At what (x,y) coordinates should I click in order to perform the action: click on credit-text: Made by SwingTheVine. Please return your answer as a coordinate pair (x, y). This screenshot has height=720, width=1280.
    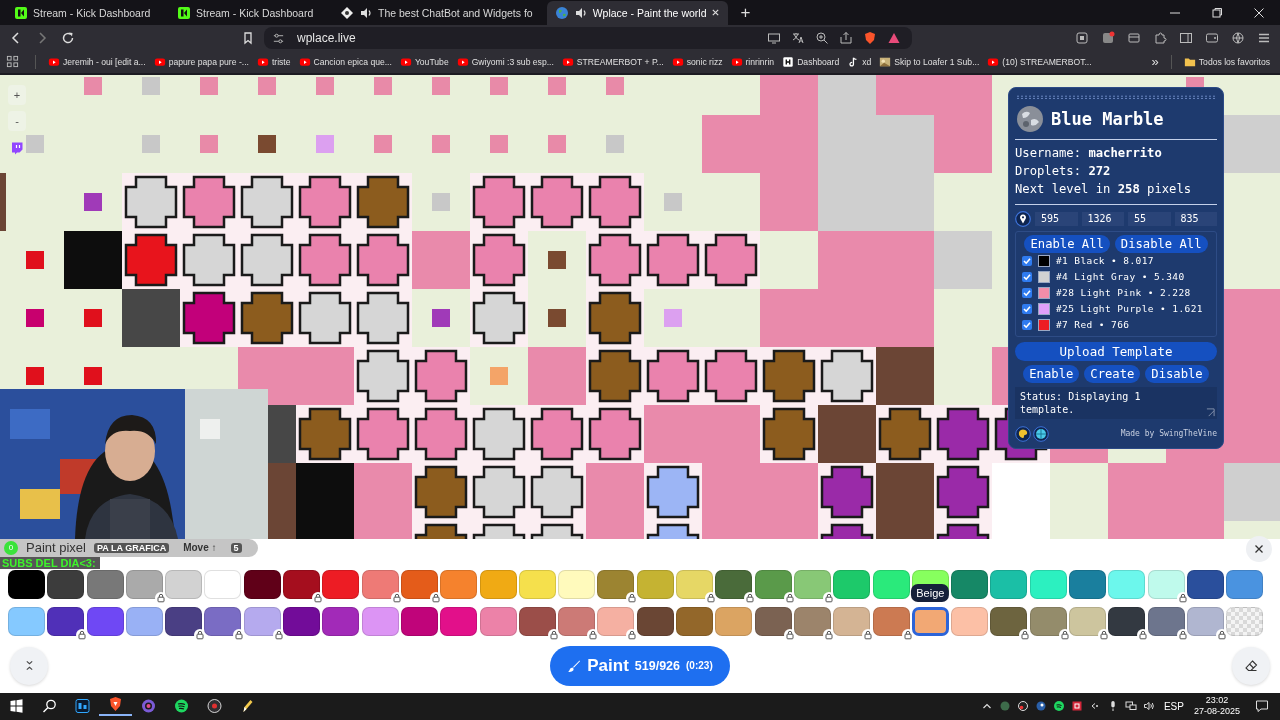
    Looking at the image, I should click on (1168, 434).